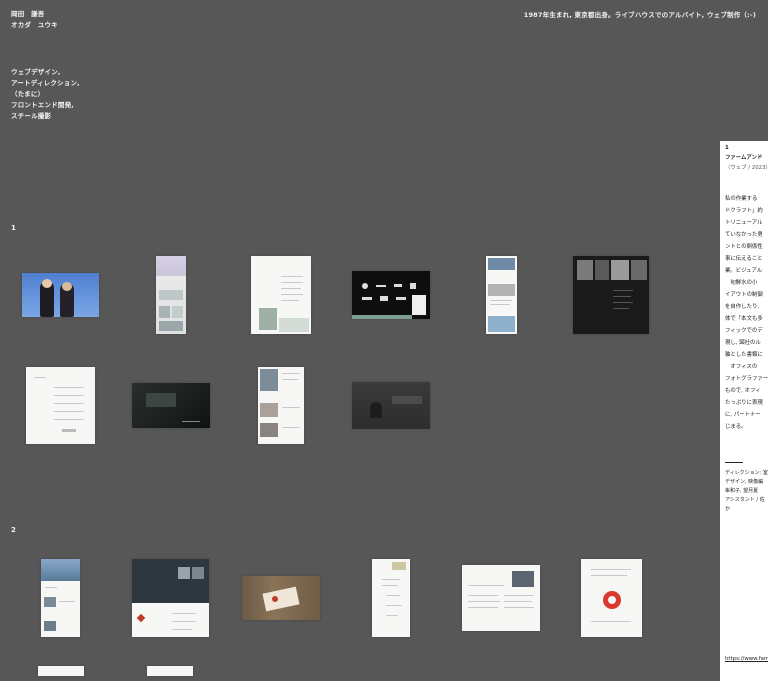 Image resolution: width=768 pixels, height=681 pixels. I want to click on project-thumbnail-navy-header-site, so click(170, 598).